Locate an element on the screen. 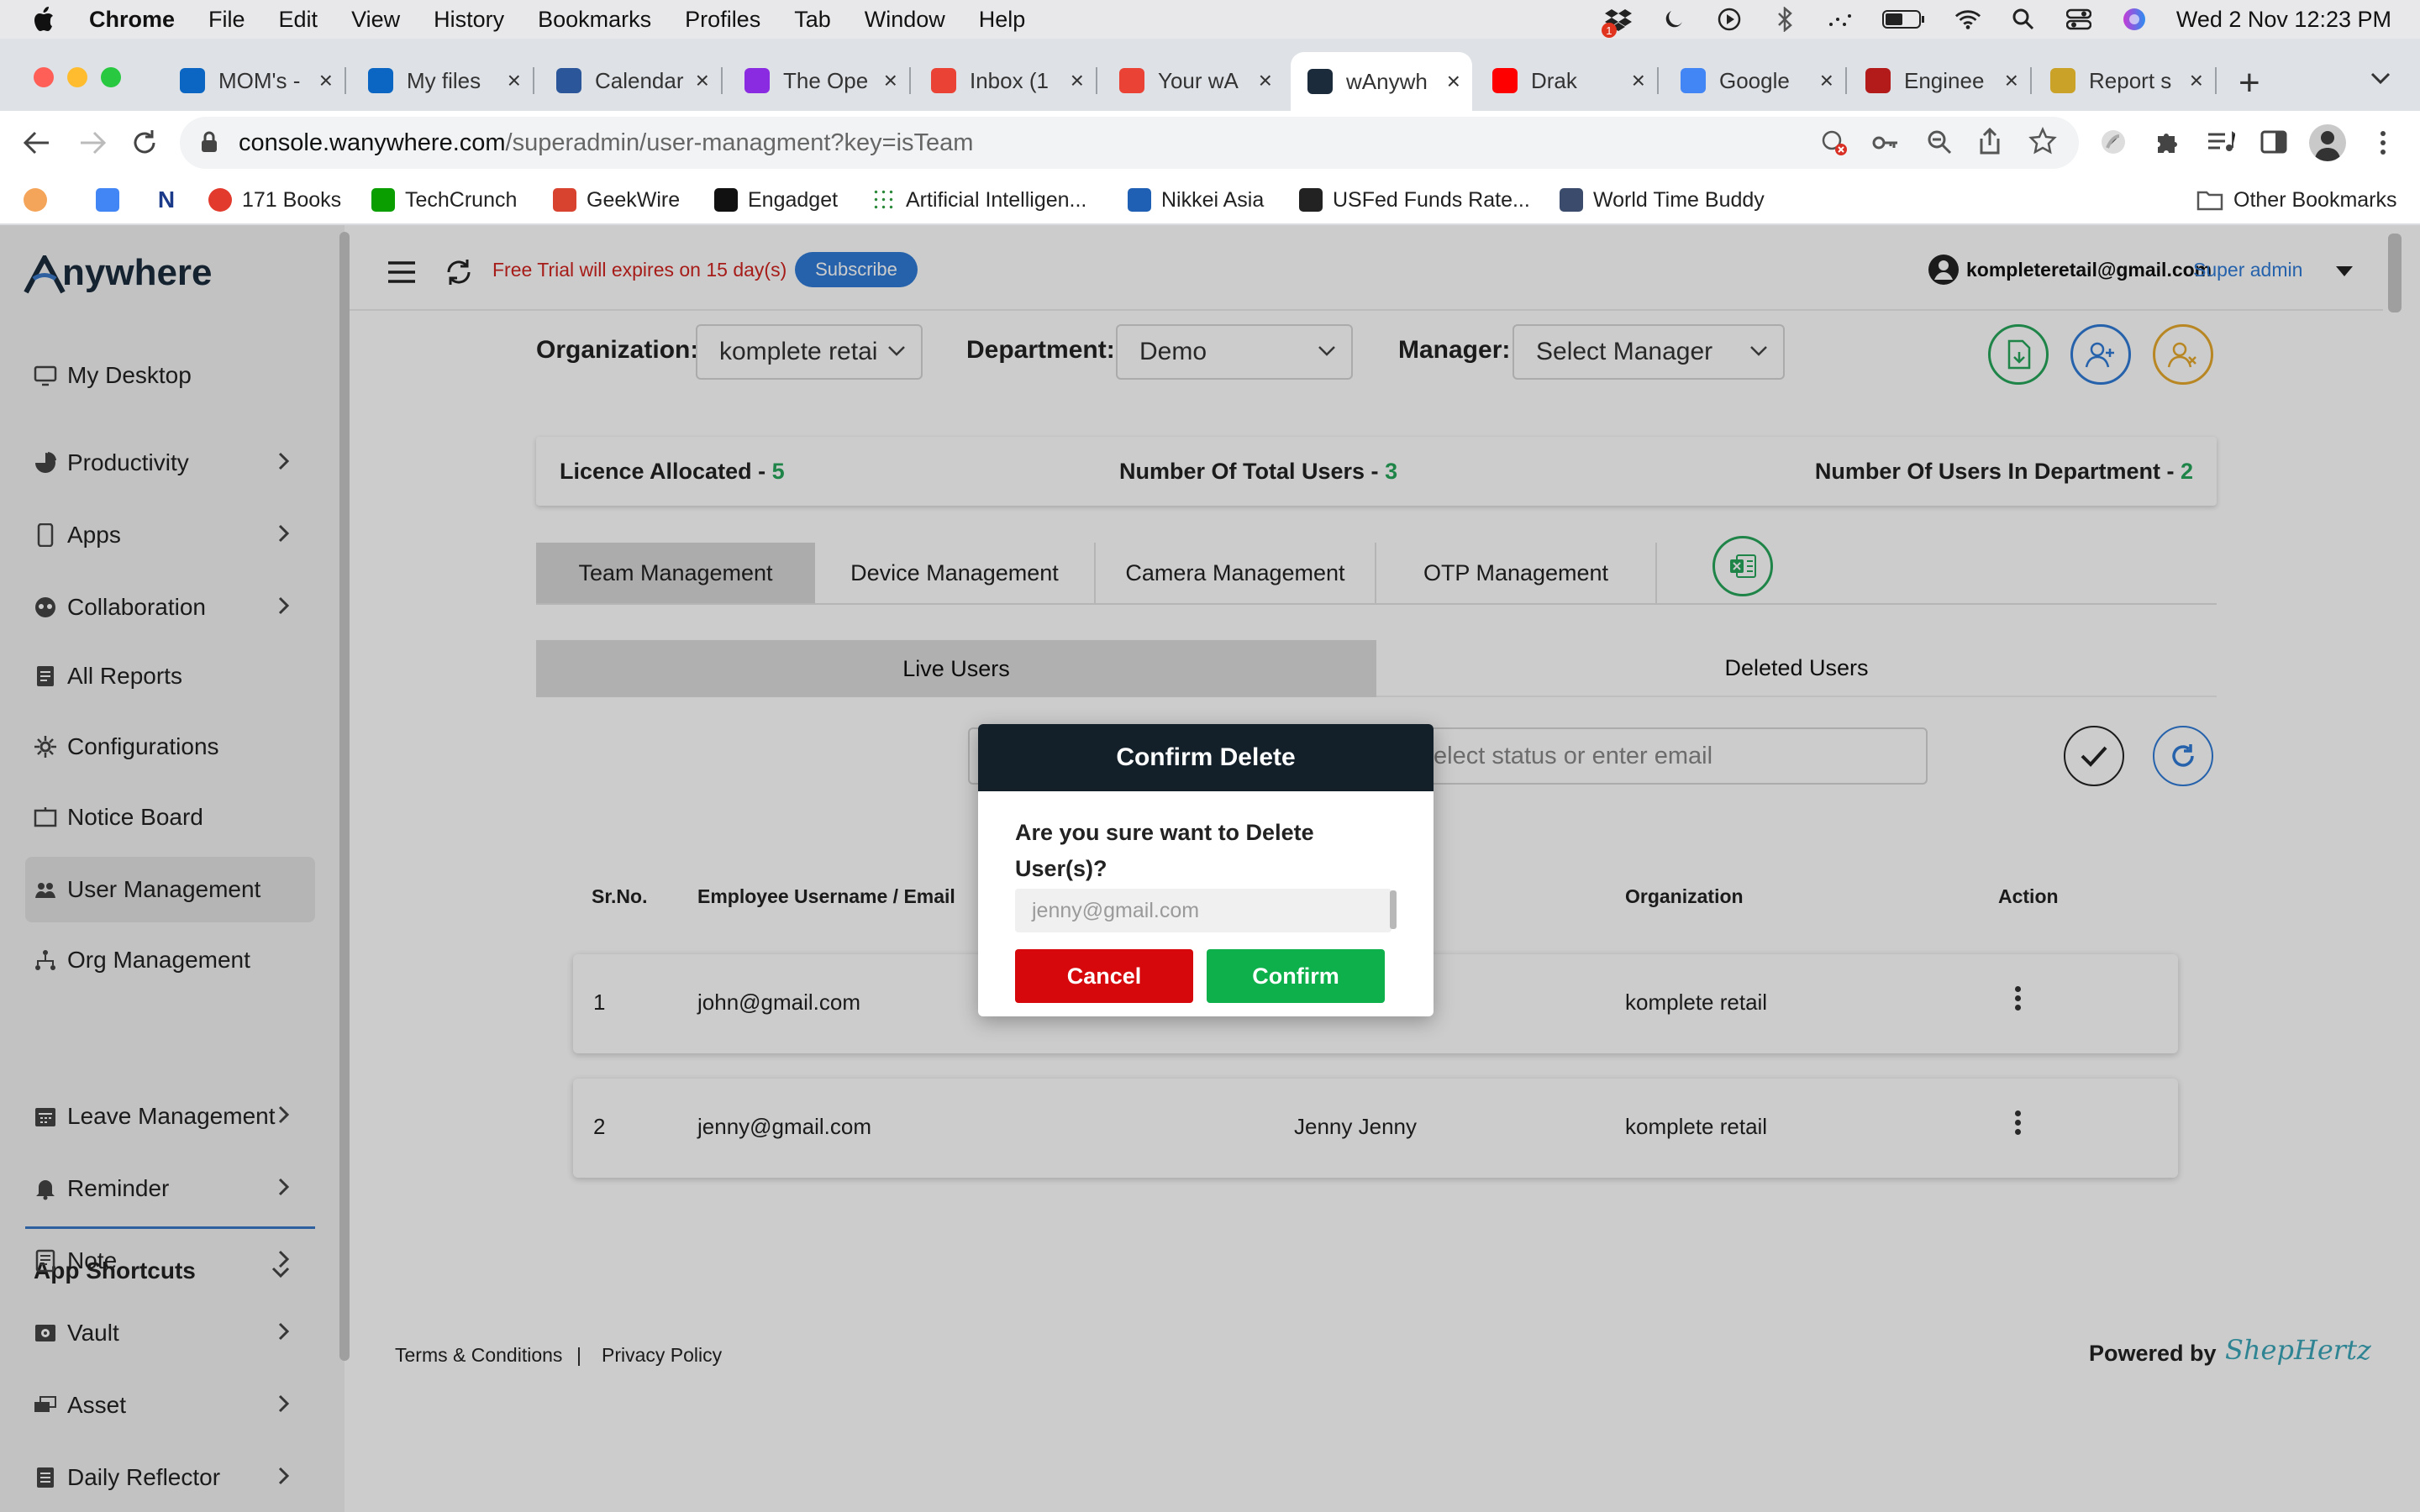 Image resolution: width=2420 pixels, height=1512 pixels. menubar-clock: Wed 2 Nov 12:23 PM is located at coordinates (2283, 20).